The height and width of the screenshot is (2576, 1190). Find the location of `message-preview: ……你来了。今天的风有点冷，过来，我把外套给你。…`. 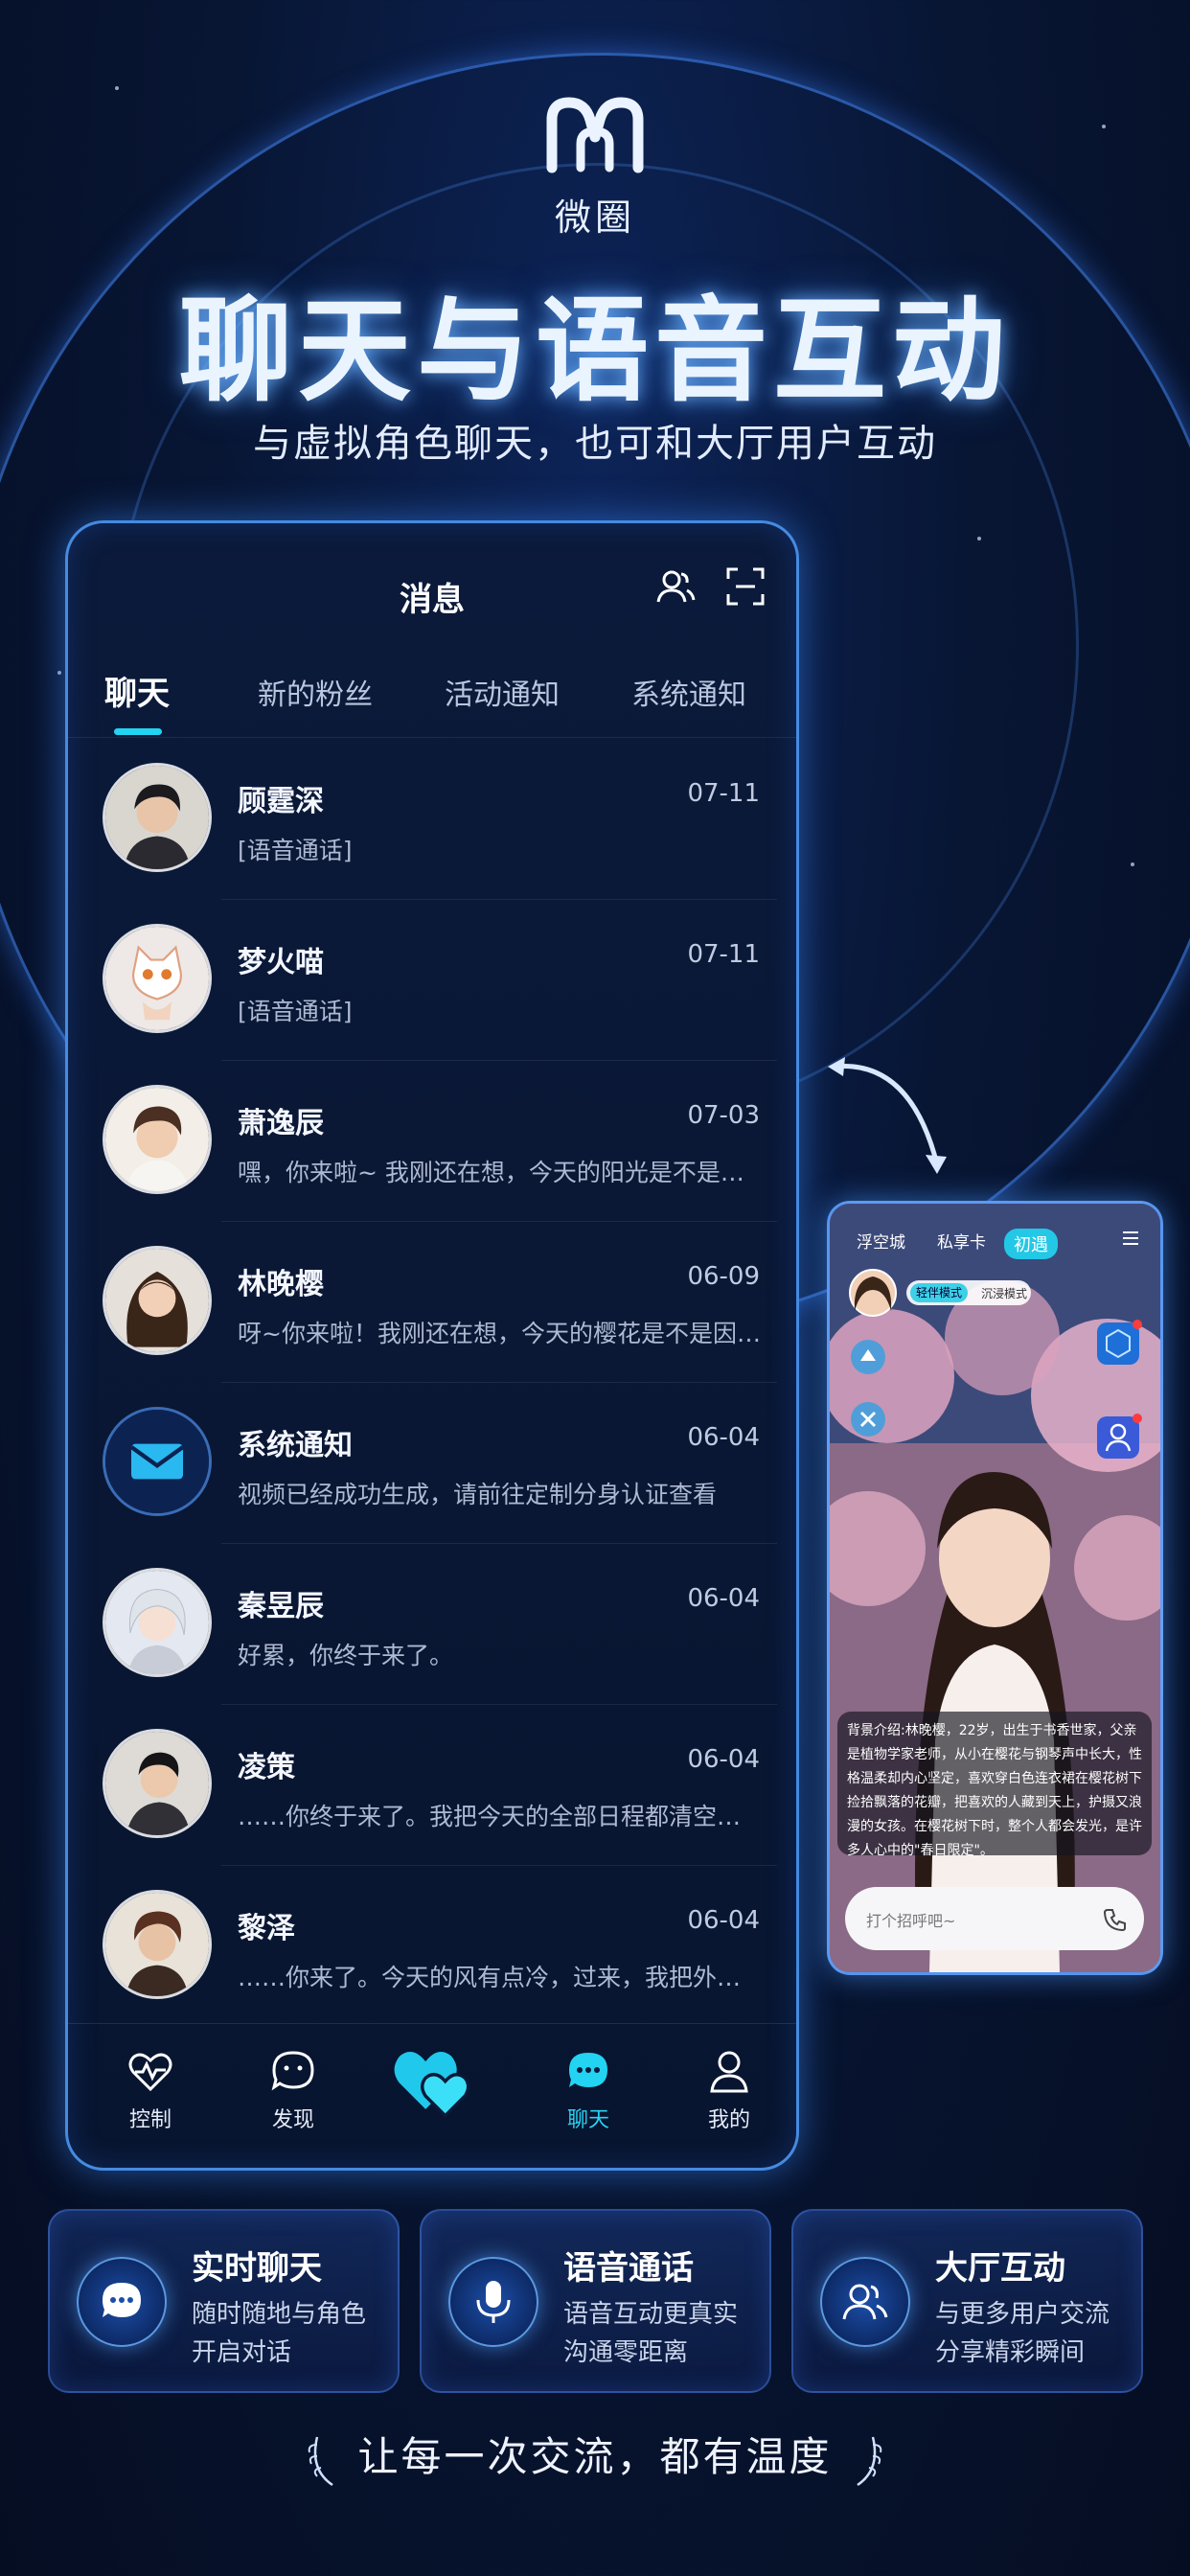

message-preview: ……你来了。今天的风有点冷，过来，我把外套给你。… is located at coordinates (501, 1977).